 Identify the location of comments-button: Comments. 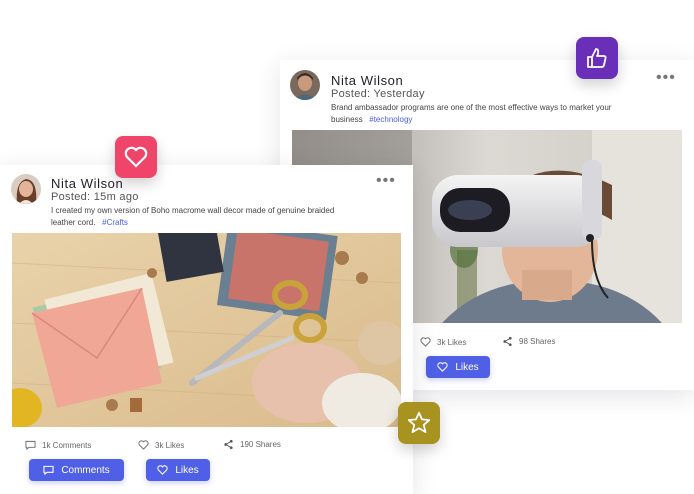
(76, 470).